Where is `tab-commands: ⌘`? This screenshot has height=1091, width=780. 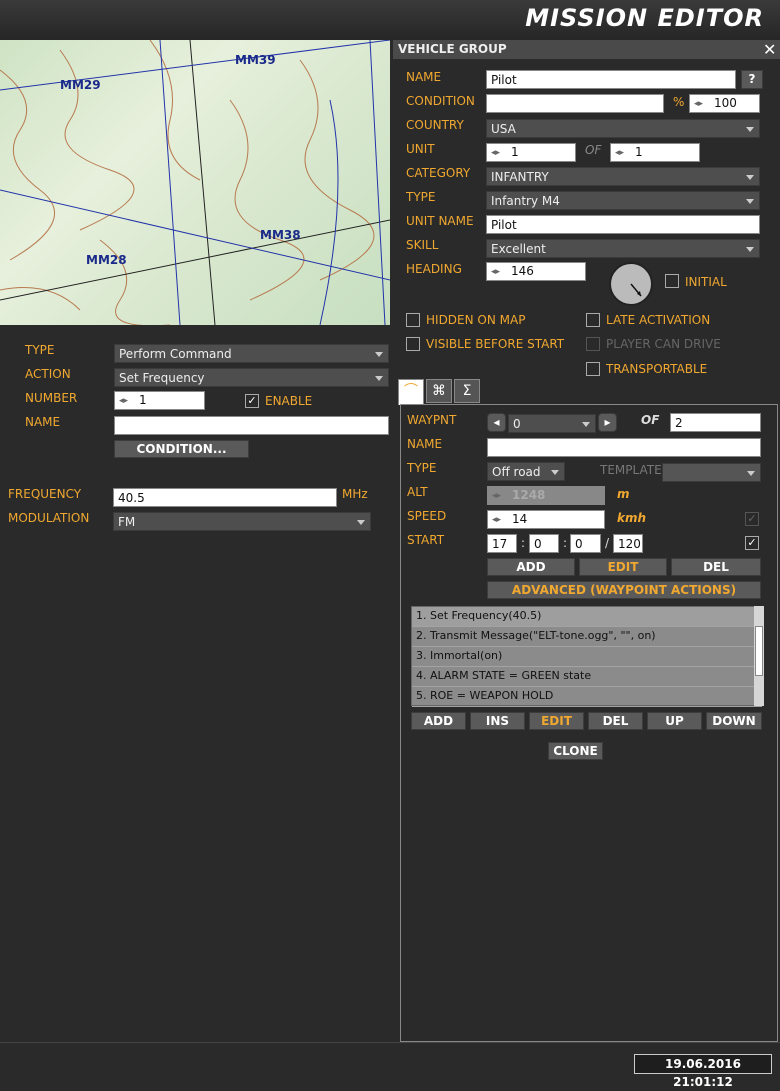 tab-commands: ⌘ is located at coordinates (439, 391).